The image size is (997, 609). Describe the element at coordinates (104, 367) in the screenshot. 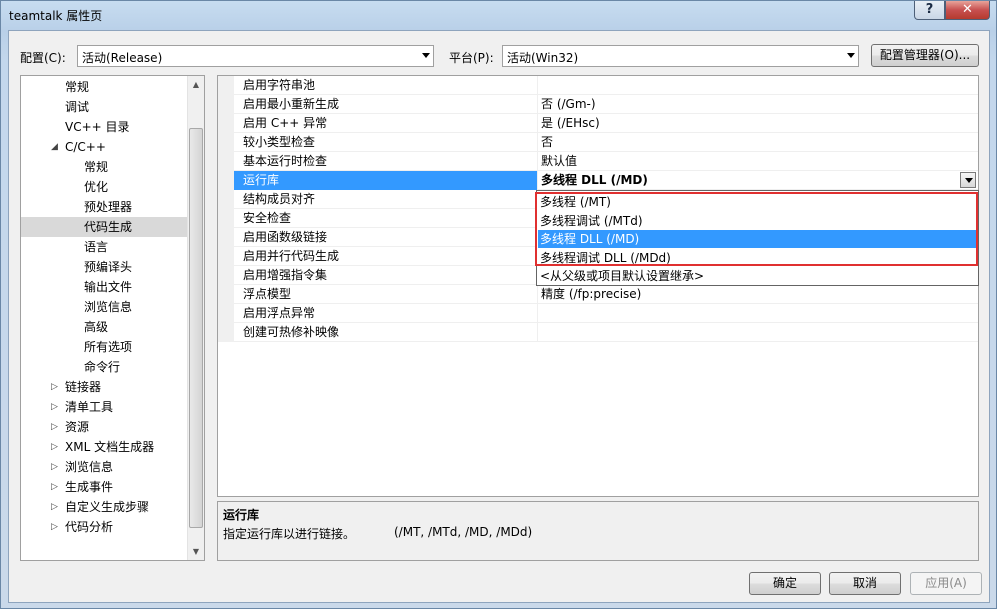

I see `tree-item: 命令行` at that location.